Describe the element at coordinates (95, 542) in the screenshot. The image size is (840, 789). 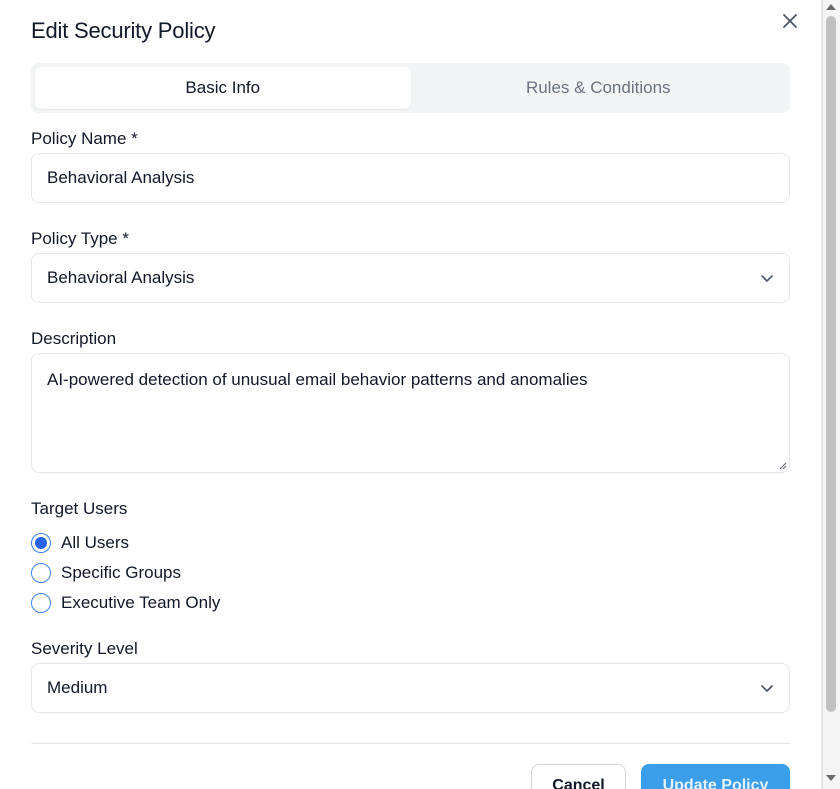
I see `radio-label: All Users` at that location.